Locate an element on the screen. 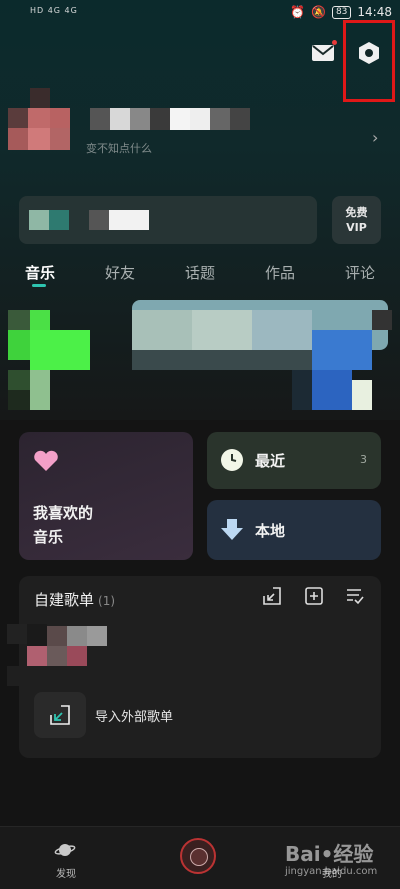  nav-discover is located at coordinates (65, 852).